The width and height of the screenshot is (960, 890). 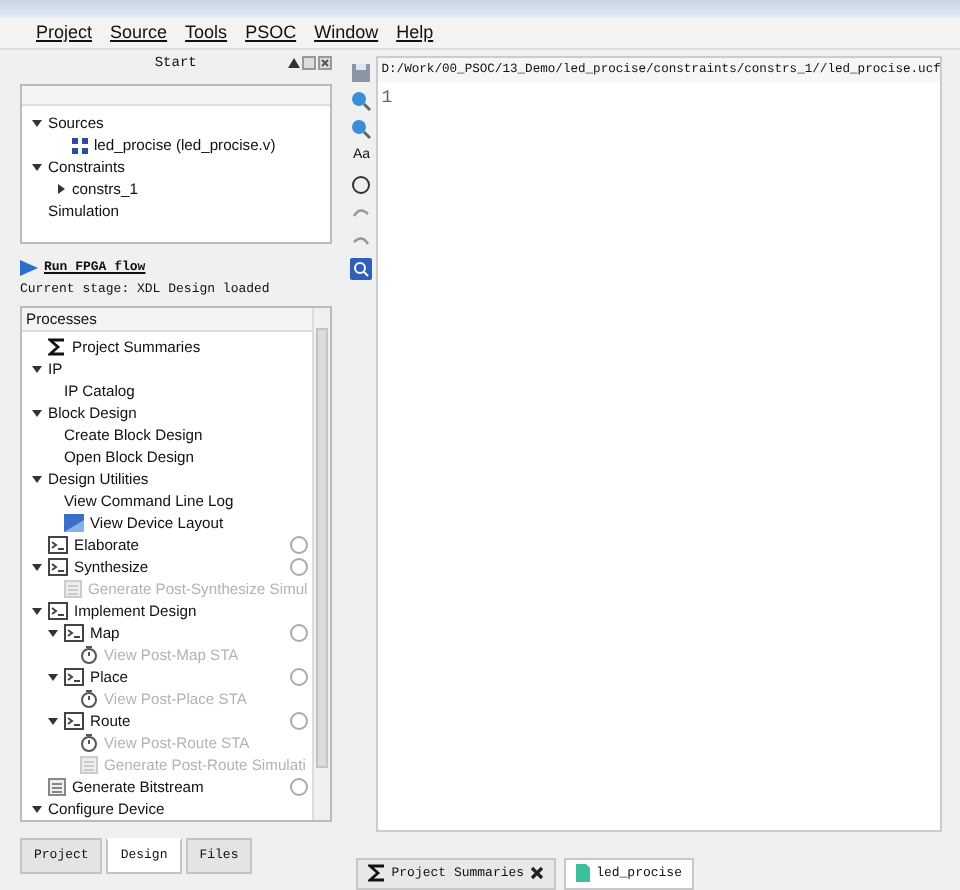 What do you see at coordinates (29, 267) in the screenshot?
I see `run-icon` at bounding box center [29, 267].